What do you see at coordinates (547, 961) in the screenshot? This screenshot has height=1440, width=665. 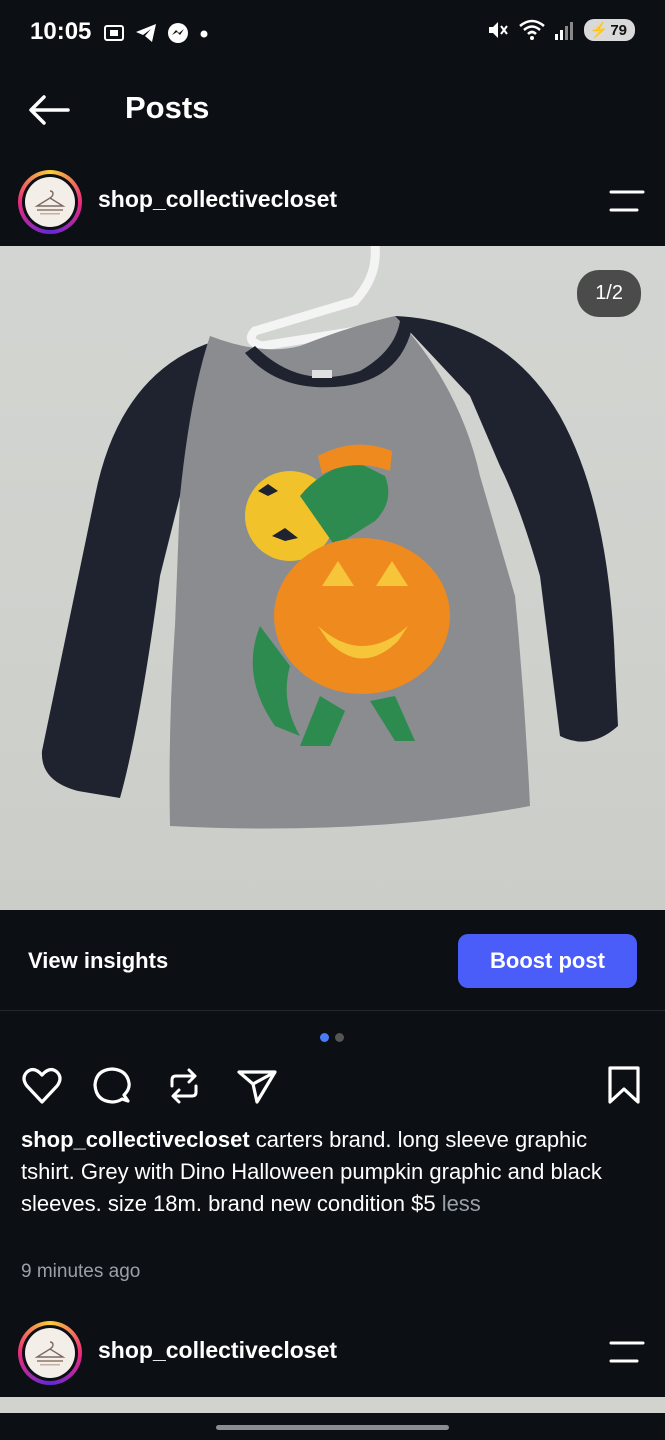 I see `boost-post-button: Boost post` at bounding box center [547, 961].